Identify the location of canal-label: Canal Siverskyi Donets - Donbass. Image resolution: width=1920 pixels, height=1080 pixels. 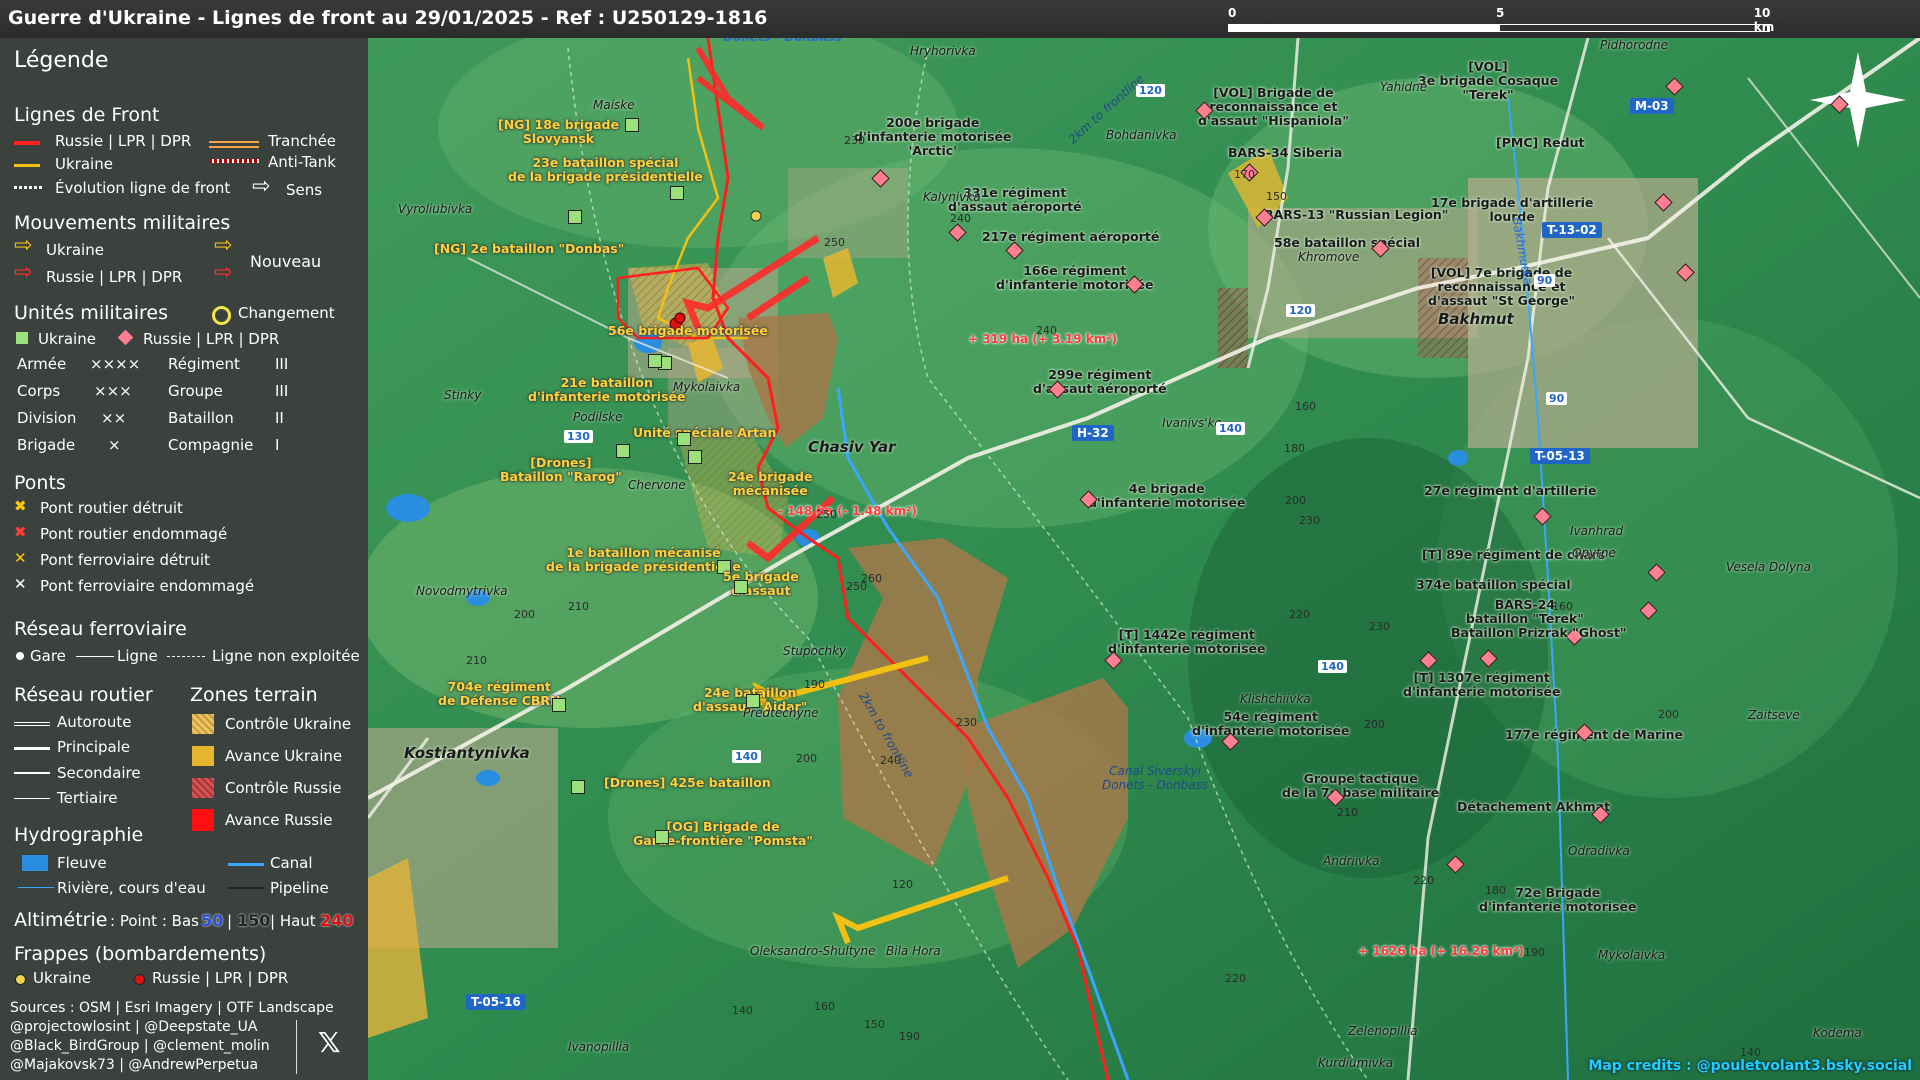
(1155, 778).